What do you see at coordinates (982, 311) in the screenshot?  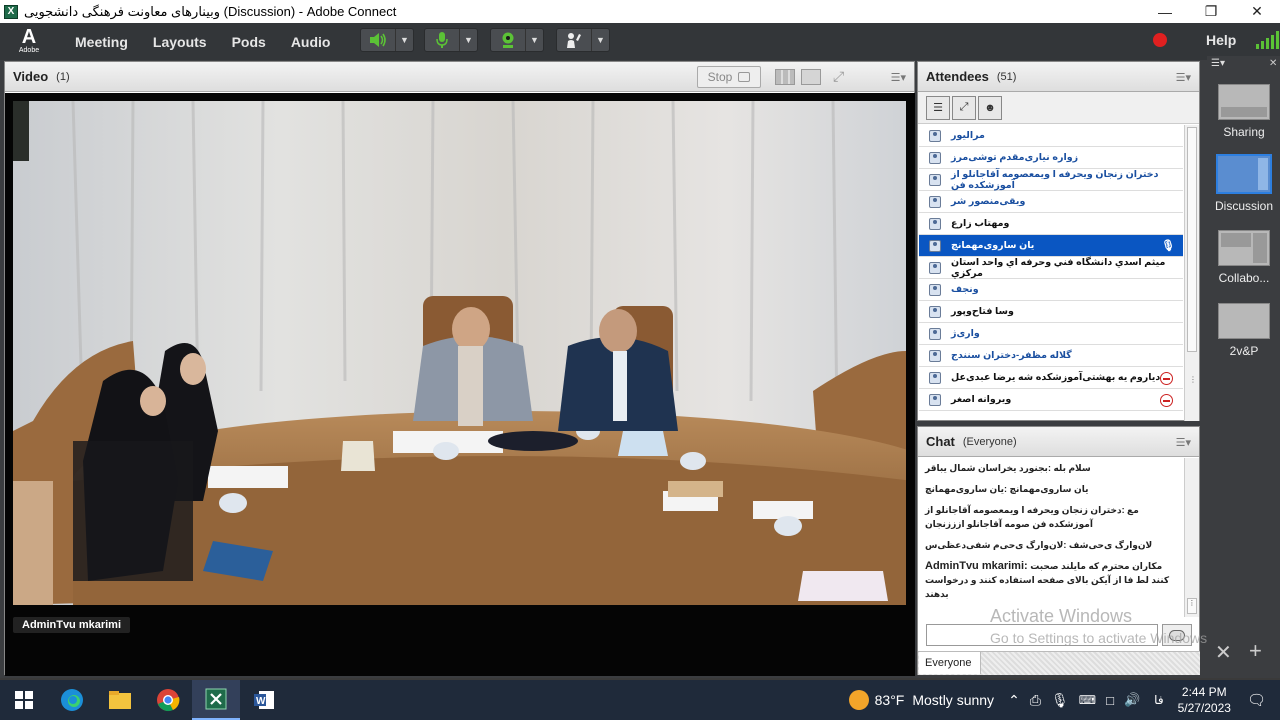 I see `attendee-name: وسا فتاح‌وپور` at bounding box center [982, 311].